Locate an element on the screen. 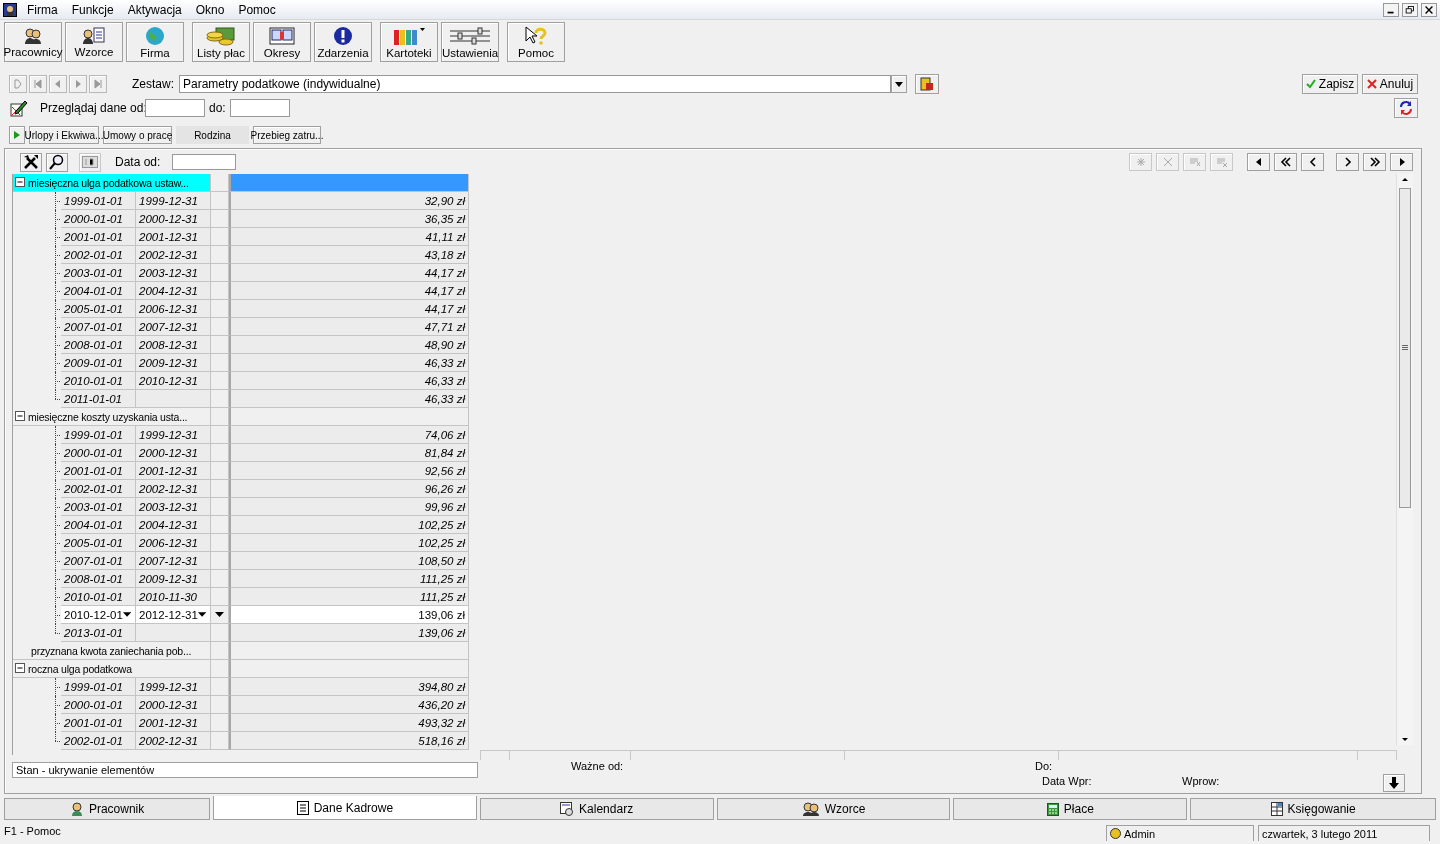 Image resolution: width=1440 pixels, height=844 pixels. dropdown-cell is located at coordinates (220, 615).